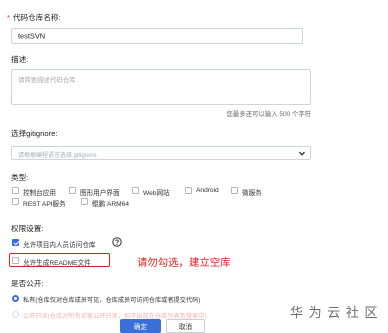  I want to click on generate-readme-label: 允许生成README文件, so click(57, 263).